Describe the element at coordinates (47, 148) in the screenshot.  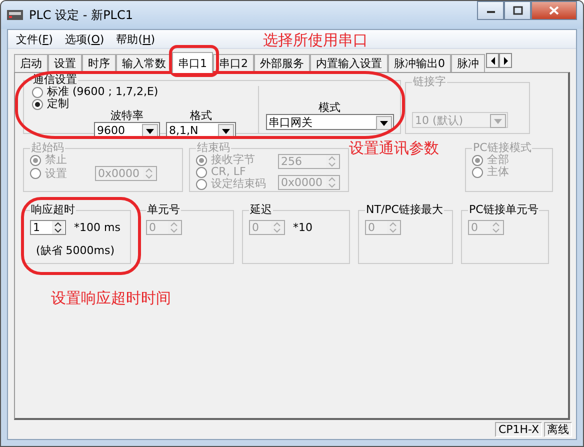
I see `group-title: 起始码` at that location.